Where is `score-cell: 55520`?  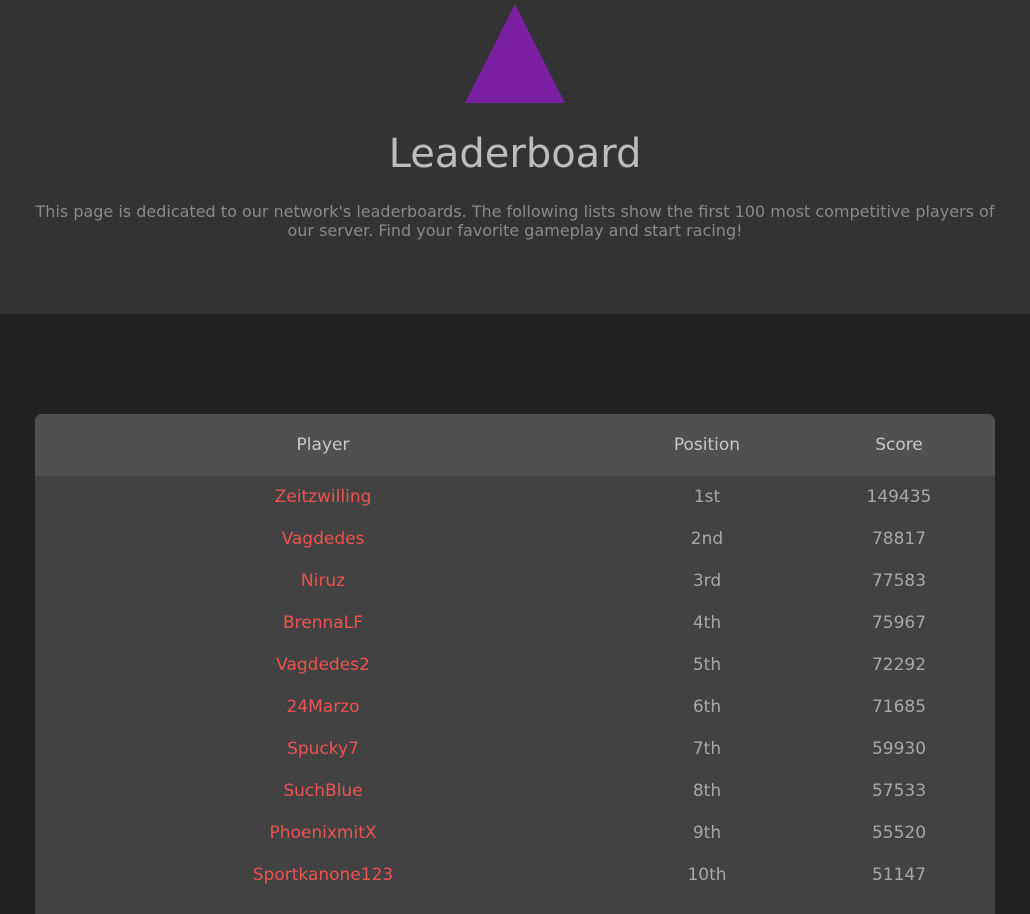
score-cell: 55520 is located at coordinates (899, 833).